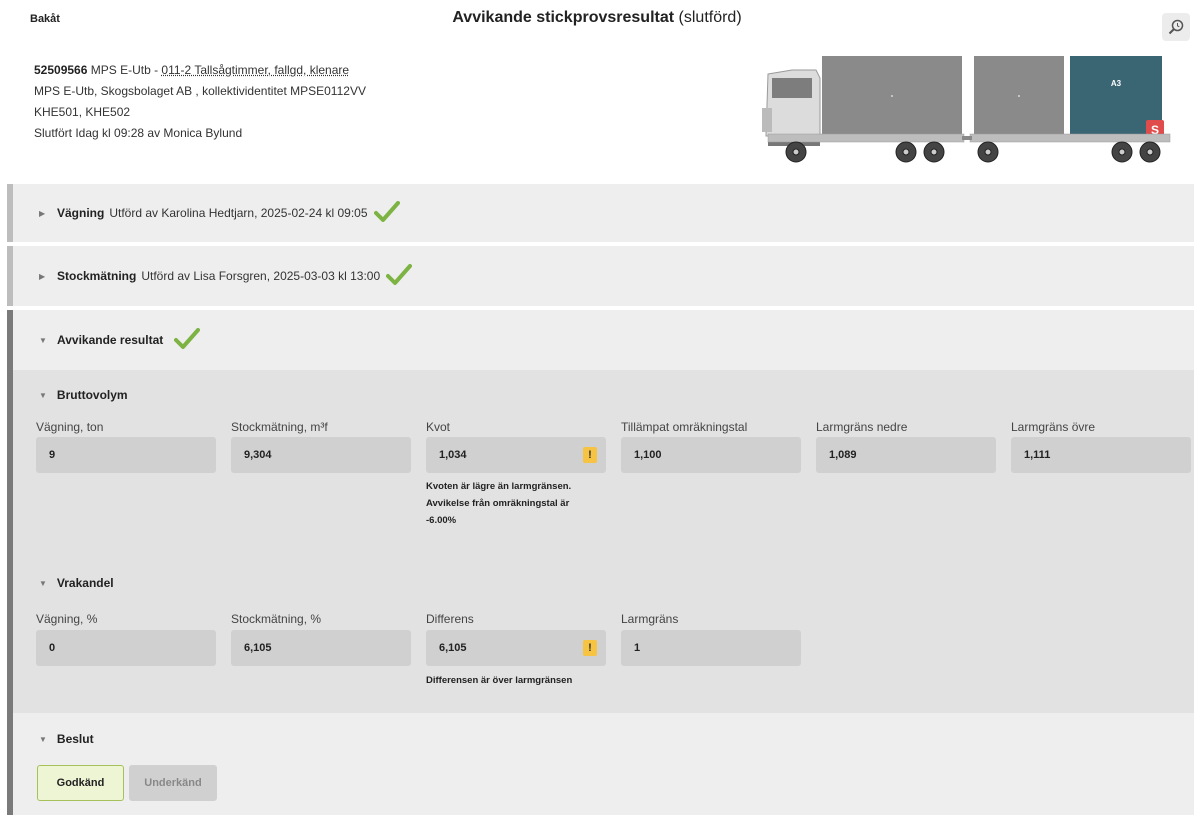  I want to click on field-label: Larmgräns nedre, so click(862, 427).